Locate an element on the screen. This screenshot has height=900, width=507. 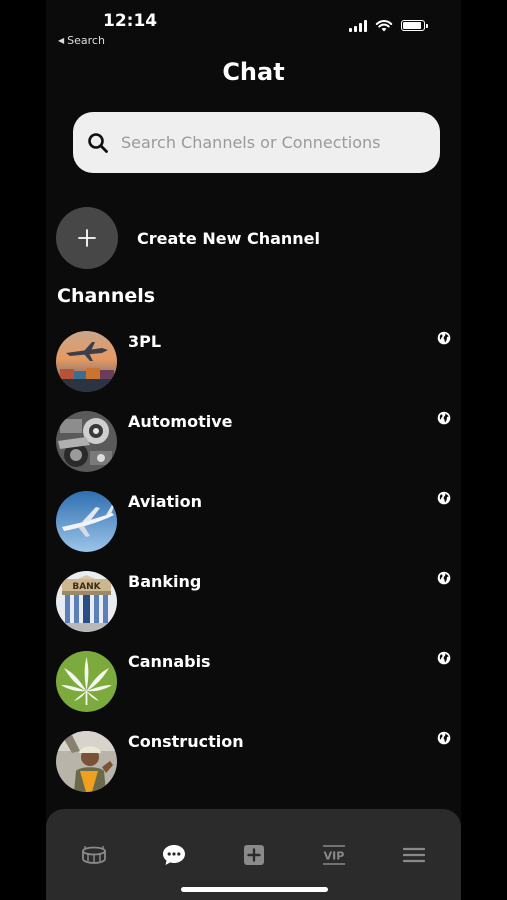
bottom-tab-bar: VIP is located at coordinates (253, 854).